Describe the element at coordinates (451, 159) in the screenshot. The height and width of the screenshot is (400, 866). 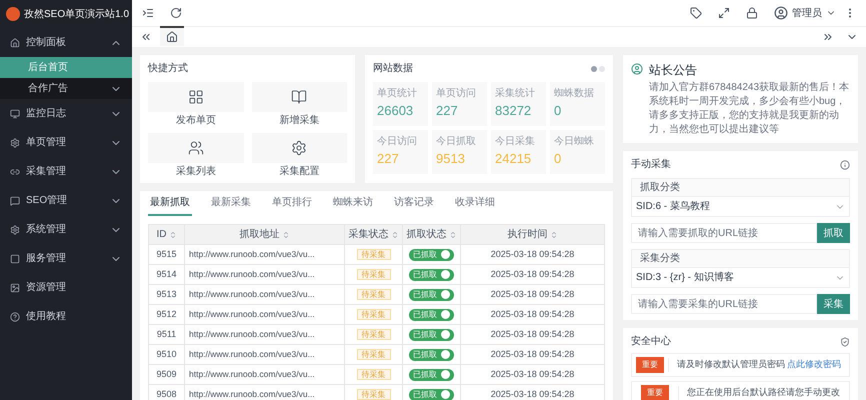
I see `stat-value: 9513` at that location.